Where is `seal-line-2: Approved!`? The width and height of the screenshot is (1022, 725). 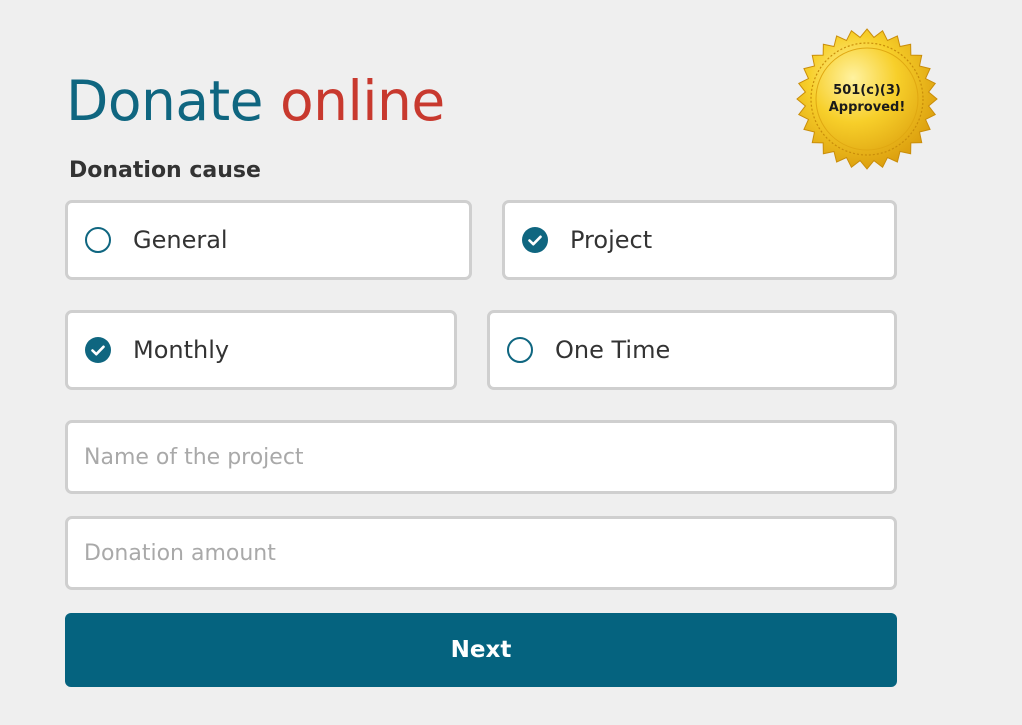 seal-line-2: Approved! is located at coordinates (867, 107).